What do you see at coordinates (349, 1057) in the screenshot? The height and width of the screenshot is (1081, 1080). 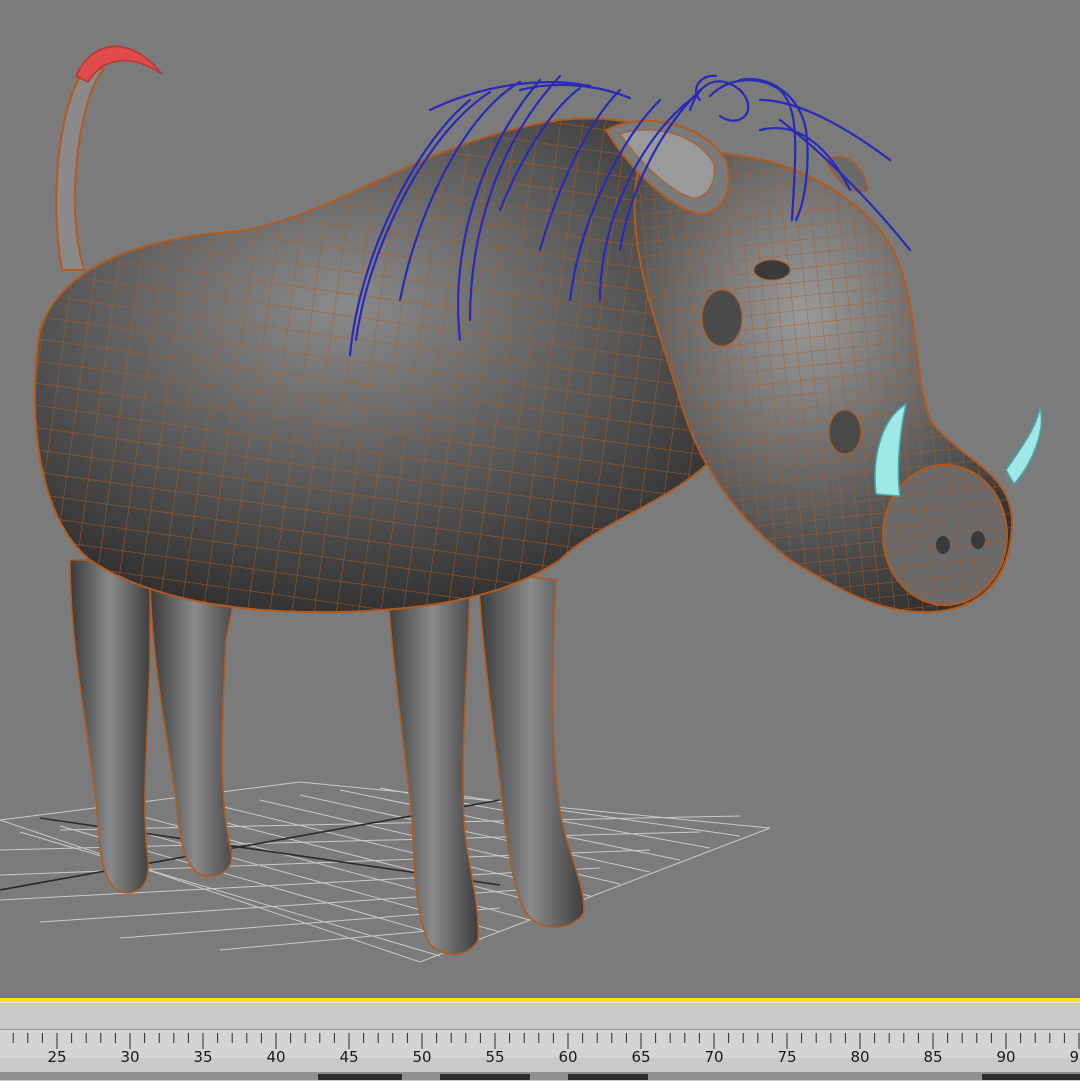 I see `tick-label: 45` at bounding box center [349, 1057].